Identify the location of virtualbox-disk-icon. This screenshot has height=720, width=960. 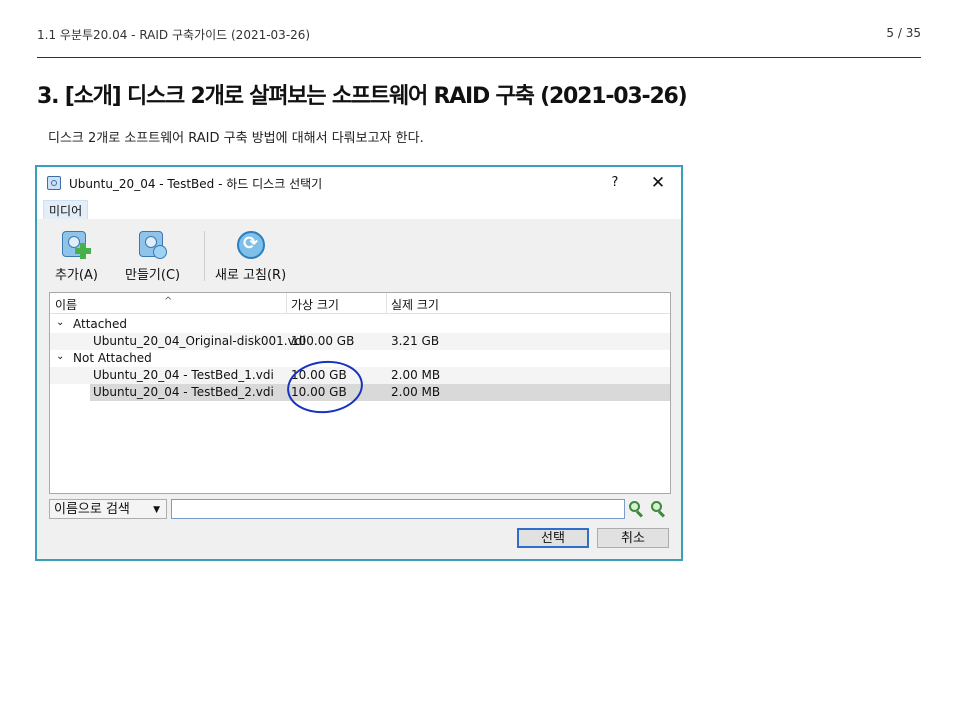
(54, 183).